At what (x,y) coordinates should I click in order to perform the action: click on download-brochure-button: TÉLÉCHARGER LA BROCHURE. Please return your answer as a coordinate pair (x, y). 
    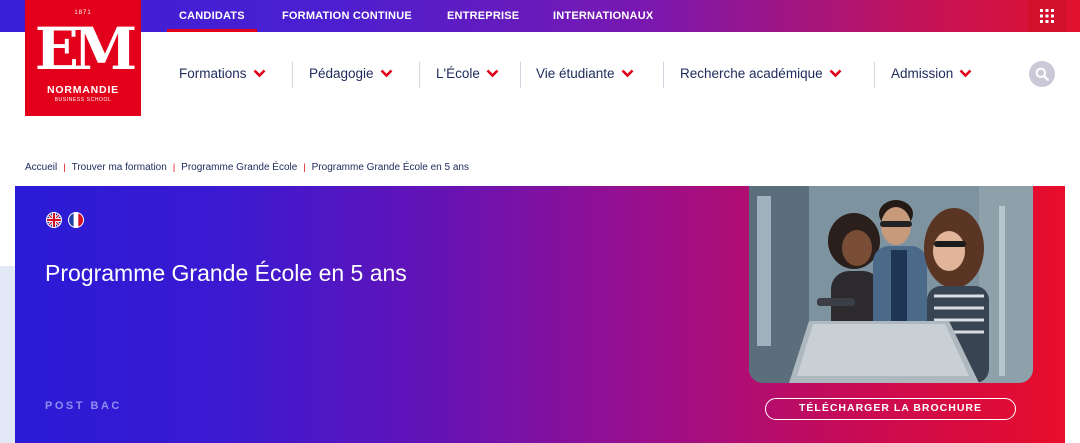
    Looking at the image, I should click on (890, 409).